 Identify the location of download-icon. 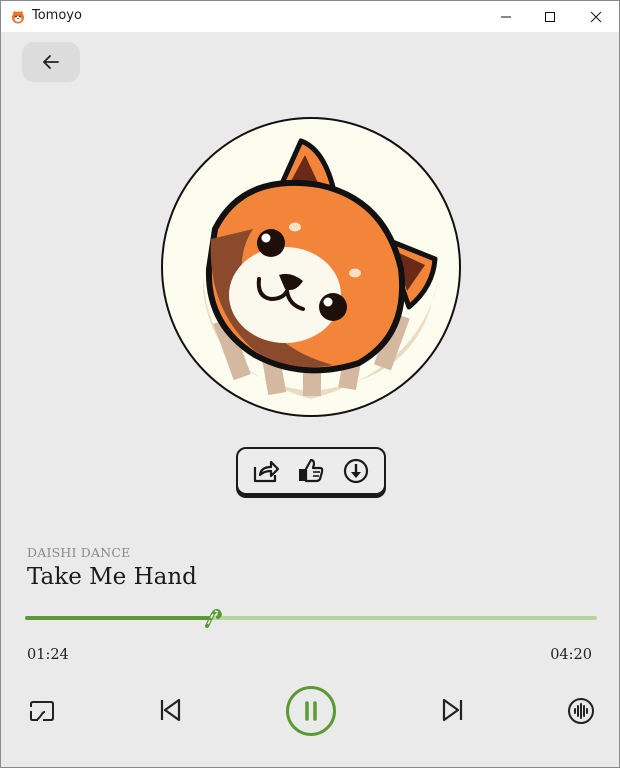
(356, 471).